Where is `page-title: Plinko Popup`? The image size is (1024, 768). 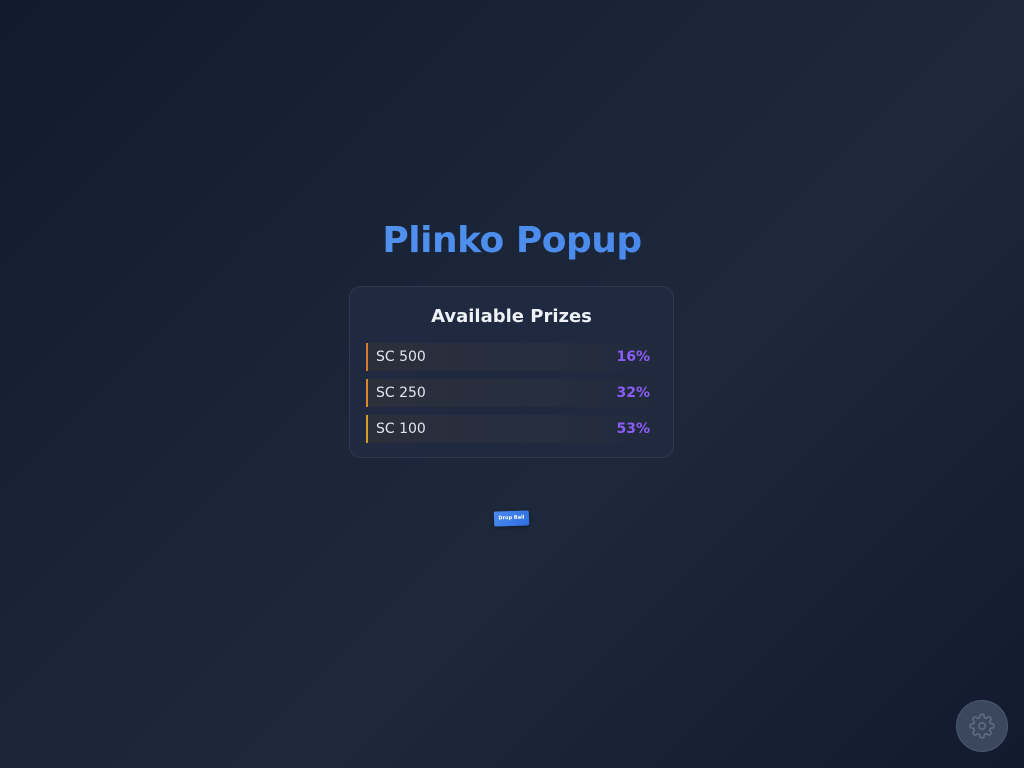
page-title: Plinko Popup is located at coordinates (512, 241).